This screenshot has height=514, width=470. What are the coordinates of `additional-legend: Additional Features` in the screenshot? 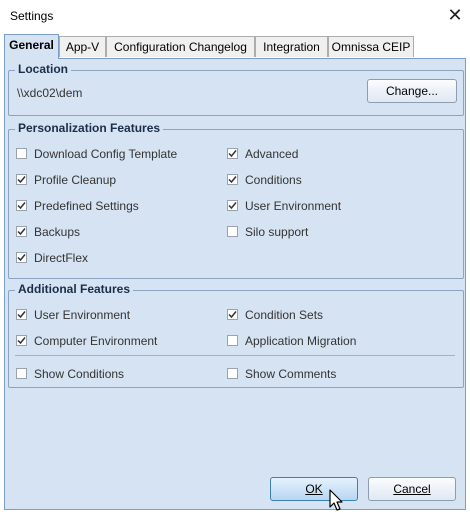 It's located at (74, 289).